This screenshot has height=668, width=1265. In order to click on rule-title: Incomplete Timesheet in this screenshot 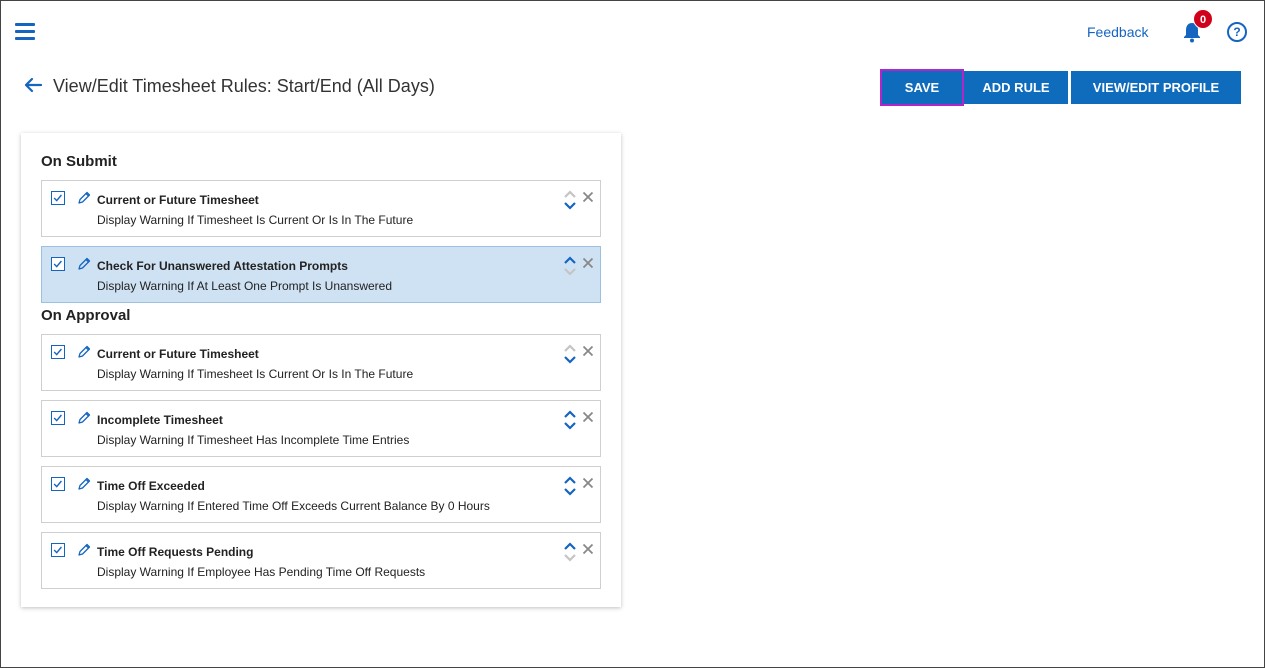, I will do `click(160, 420)`.